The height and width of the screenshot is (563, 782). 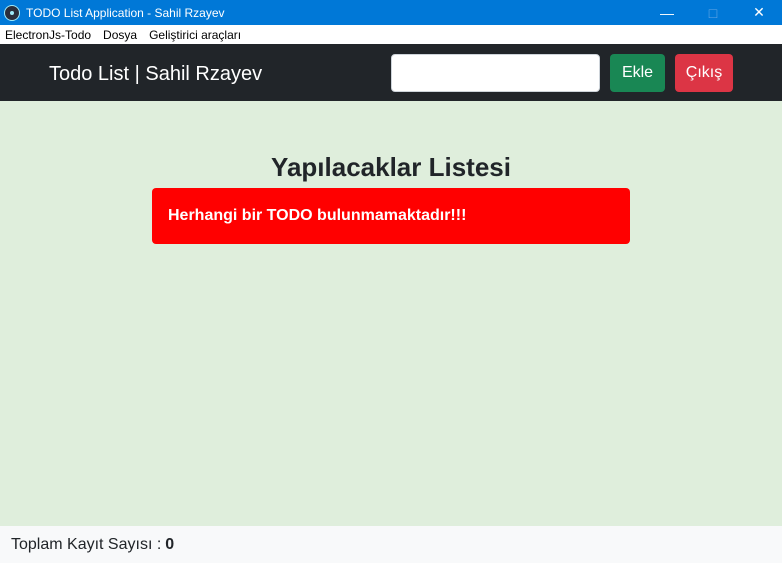 I want to click on close-icon: ✕, so click(x=759, y=12).